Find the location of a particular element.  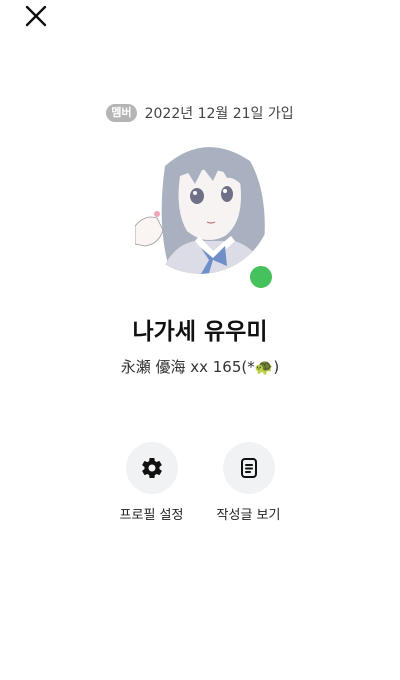

member-badge: 멤버 is located at coordinates (121, 113).